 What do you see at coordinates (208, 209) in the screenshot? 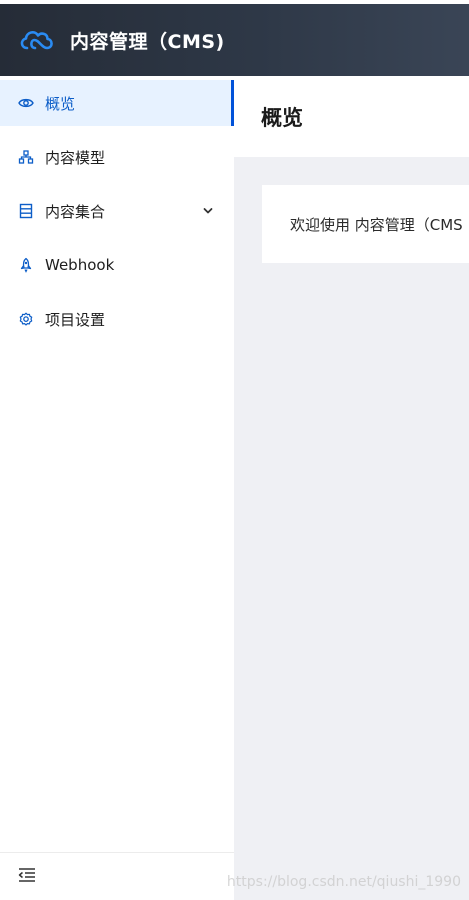
I see `chevron-down-icon` at bounding box center [208, 209].